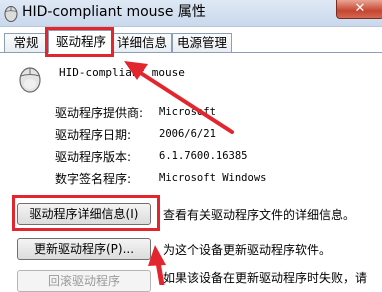  I want to click on tab-label: 详细信息, so click(141, 42).